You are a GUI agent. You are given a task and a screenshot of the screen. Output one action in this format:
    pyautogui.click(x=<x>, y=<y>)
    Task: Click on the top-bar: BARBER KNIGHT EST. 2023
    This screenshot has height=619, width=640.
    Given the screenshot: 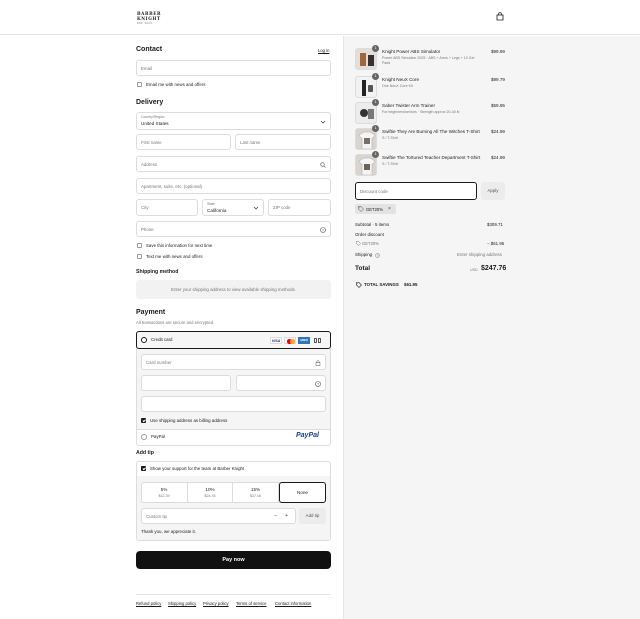 What is the action you would take?
    pyautogui.click(x=320, y=17)
    